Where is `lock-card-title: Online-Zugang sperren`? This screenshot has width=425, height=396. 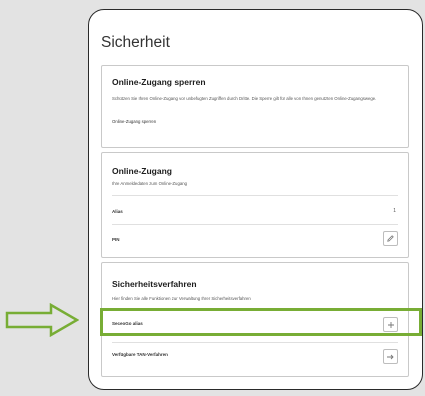
lock-card-title: Online-Zugang sperren is located at coordinates (159, 82).